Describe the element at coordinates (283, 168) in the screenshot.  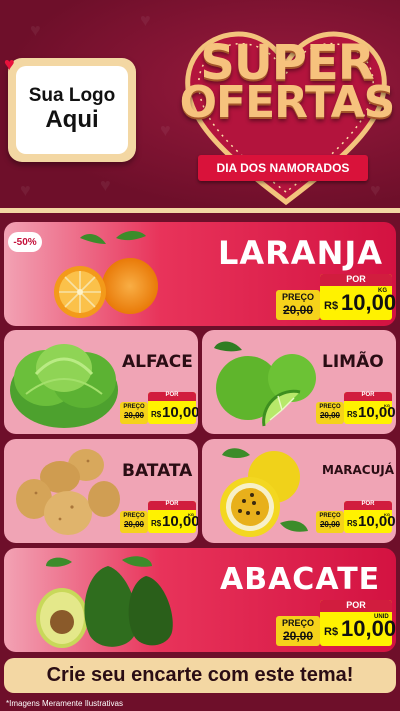
I see `ribbon-subtitle: DIA DOS NAMORADOS` at that location.